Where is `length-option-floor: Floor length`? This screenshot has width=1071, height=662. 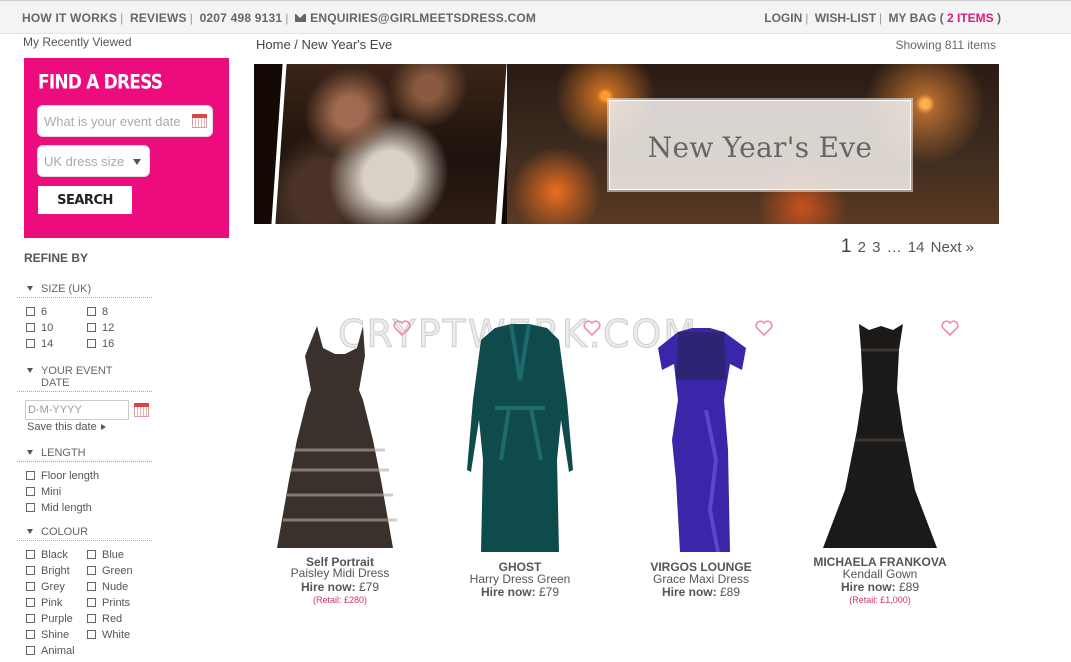 length-option-floor: Floor length is located at coordinates (62, 476).